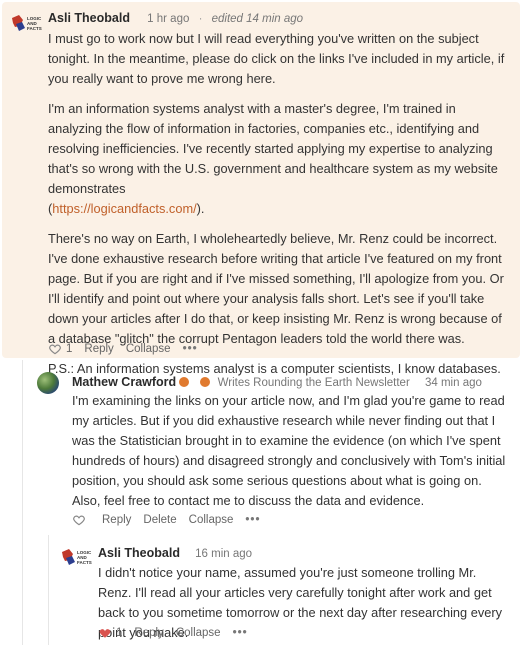  I want to click on comment-actions: Reply Delete Collapse •••, so click(172, 520).